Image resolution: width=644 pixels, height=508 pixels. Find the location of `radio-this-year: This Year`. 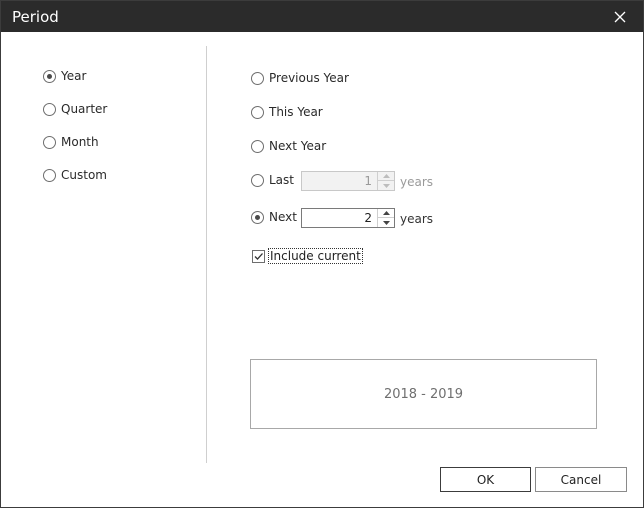

radio-this-year: This Year is located at coordinates (287, 112).